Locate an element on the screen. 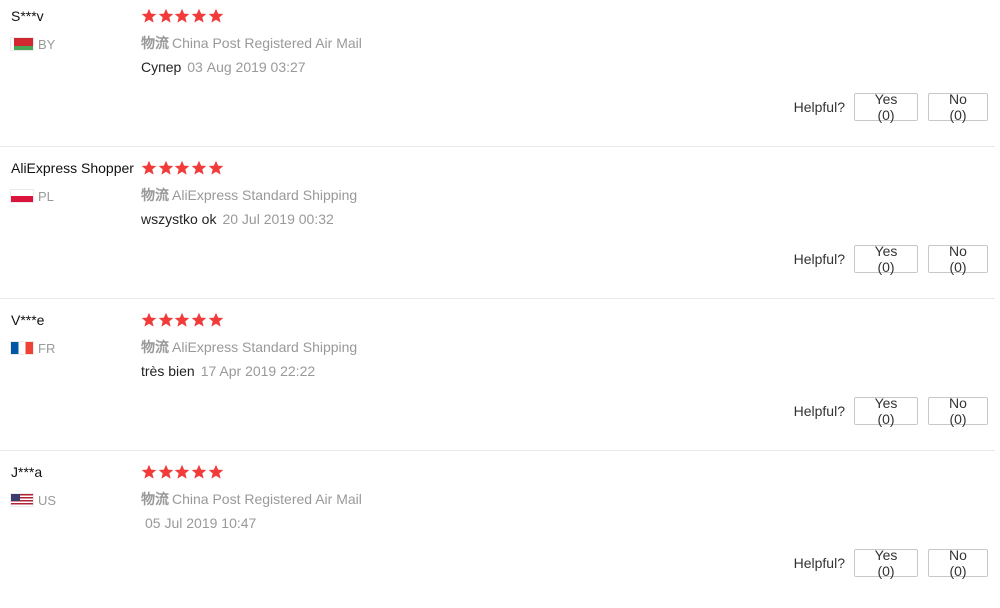  country-code: PL is located at coordinates (46, 196).